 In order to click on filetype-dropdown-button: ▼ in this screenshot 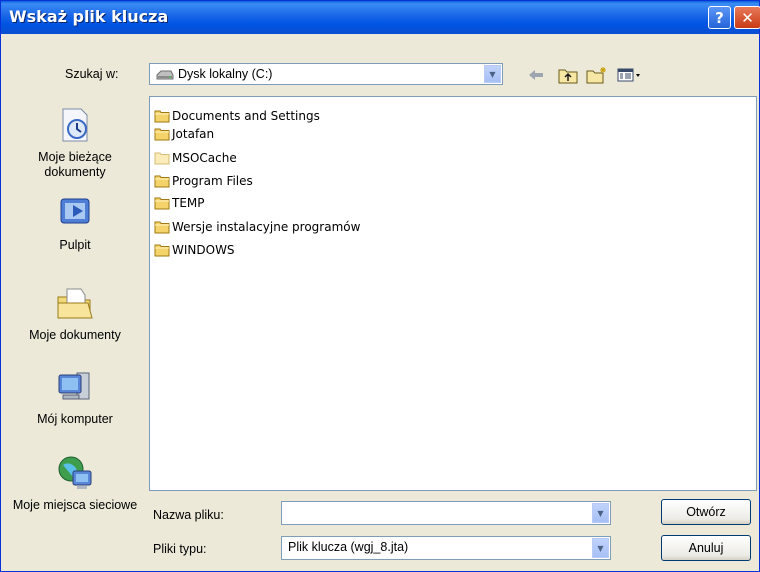, I will do `click(600, 548)`.